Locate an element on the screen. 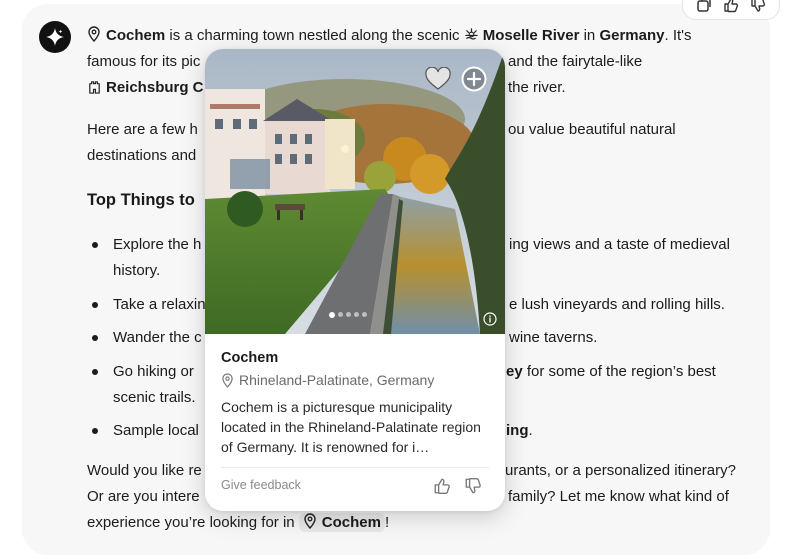 The image size is (802, 559). text-span: famous for its pic is located at coordinates (144, 61).